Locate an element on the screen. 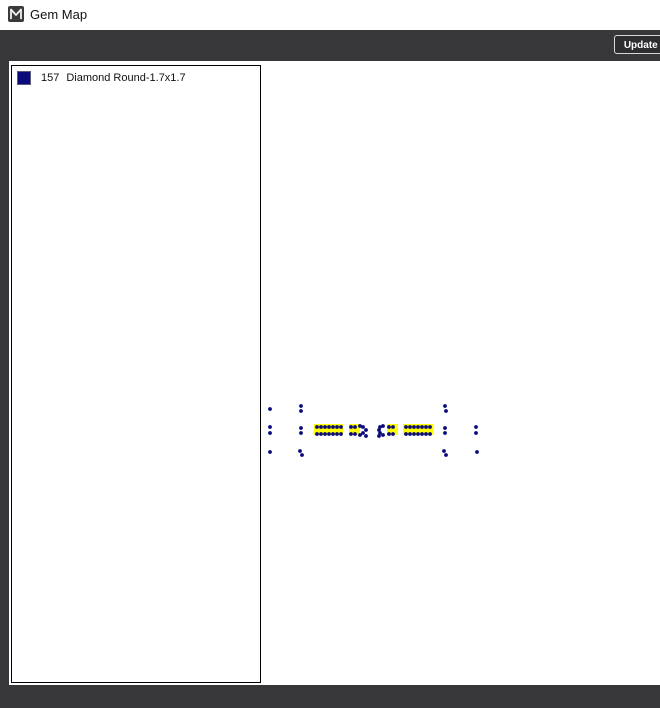 This screenshot has height=708, width=660. title-bar: Gem Map is located at coordinates (330, 15).